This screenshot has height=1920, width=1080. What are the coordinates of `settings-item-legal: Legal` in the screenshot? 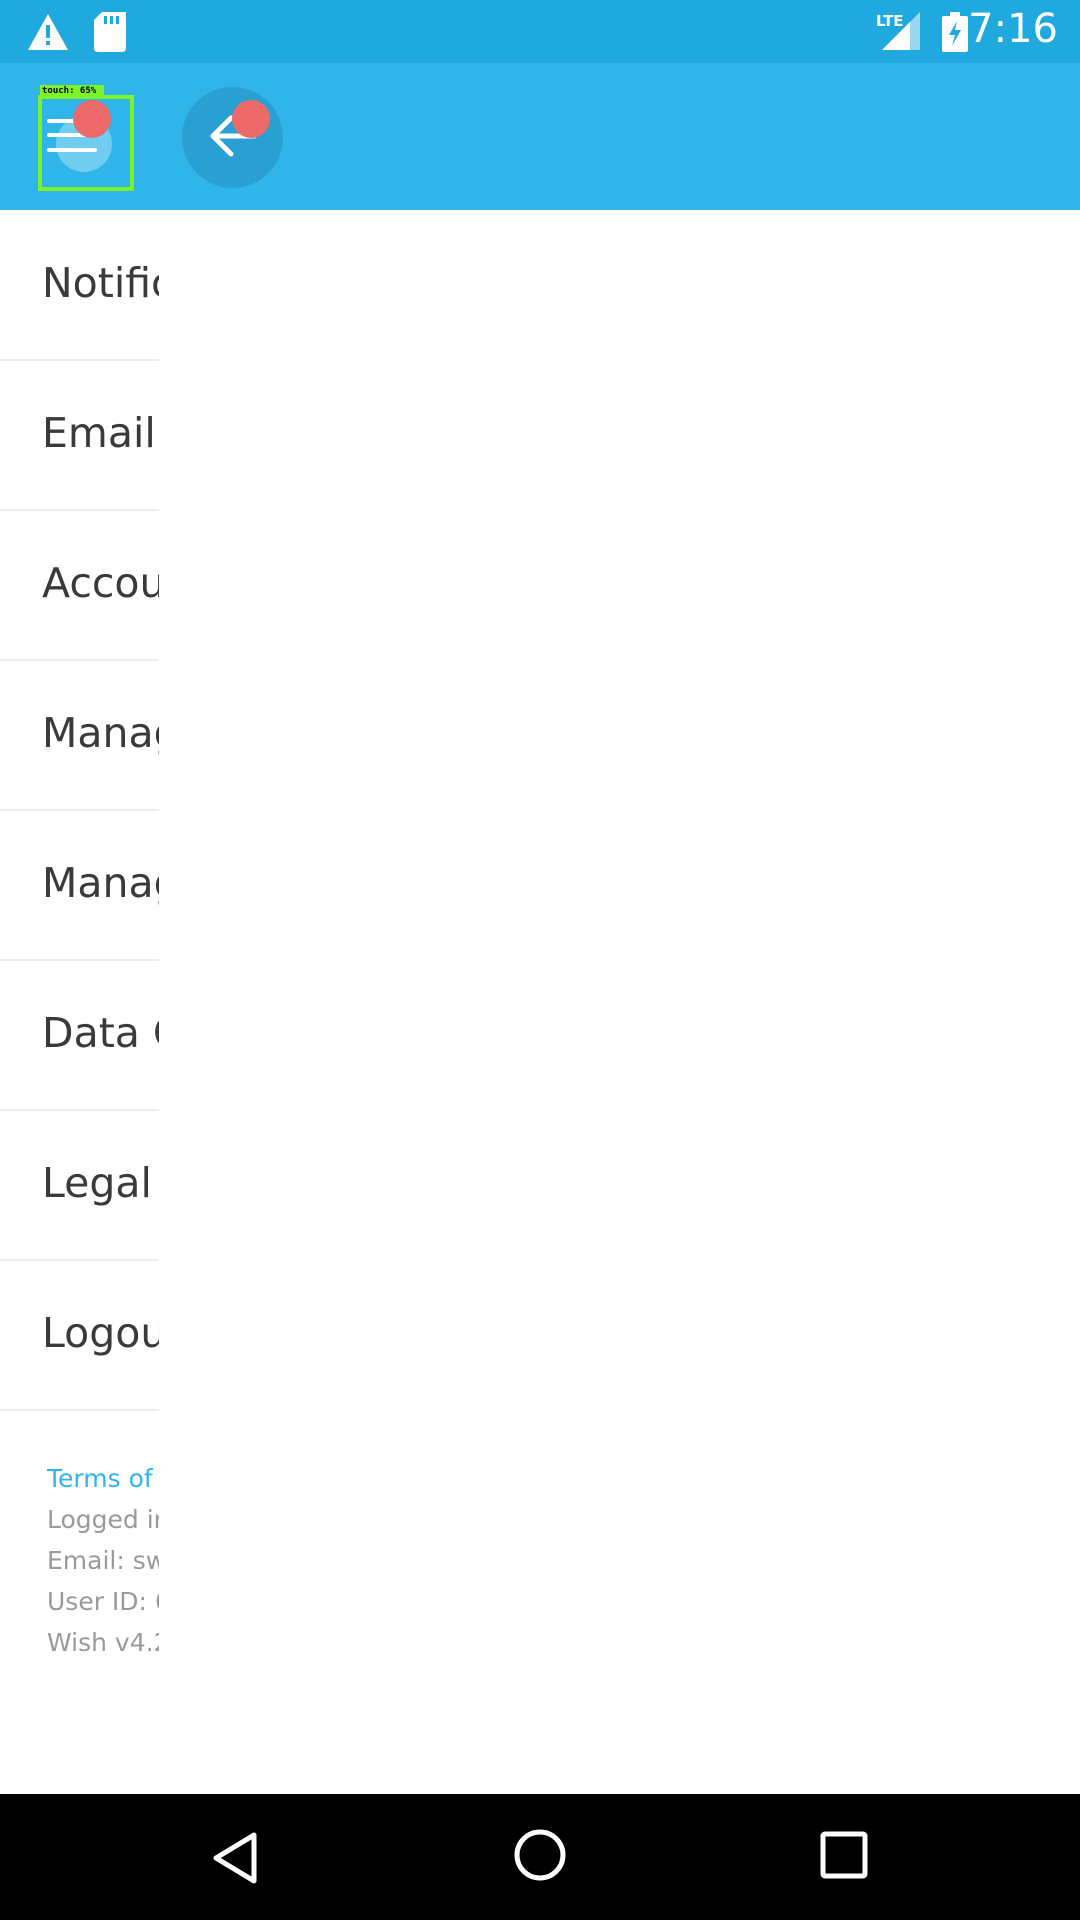 It's located at (80, 1186).